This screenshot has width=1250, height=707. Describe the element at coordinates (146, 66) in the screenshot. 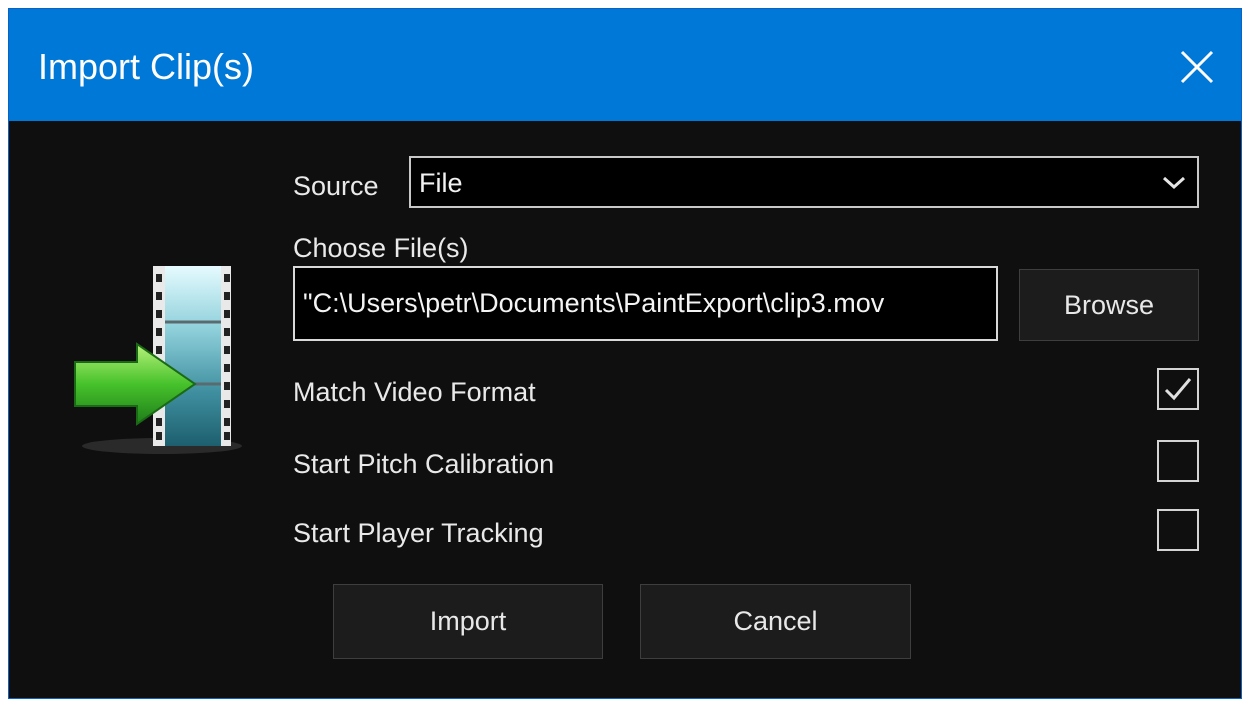

I see `dialog-title: Import Clip(s)` at that location.